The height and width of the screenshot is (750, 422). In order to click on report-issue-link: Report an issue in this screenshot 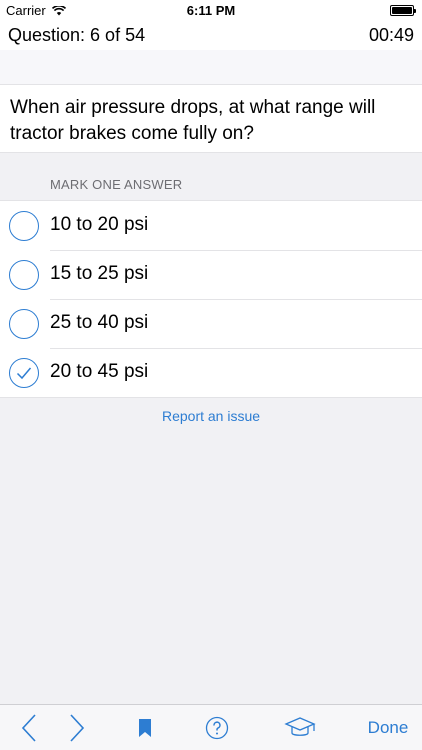, I will do `click(211, 416)`.